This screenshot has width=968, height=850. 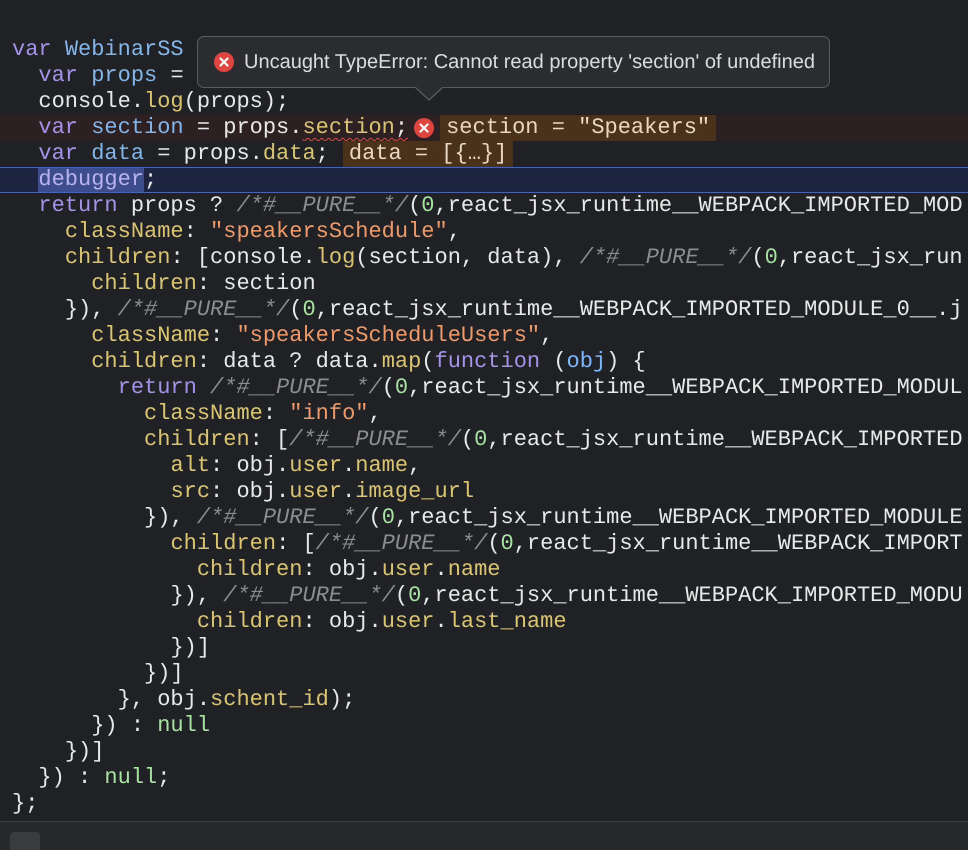 I want to click on code-line: }, obj.schent_id);, so click(x=236, y=700).